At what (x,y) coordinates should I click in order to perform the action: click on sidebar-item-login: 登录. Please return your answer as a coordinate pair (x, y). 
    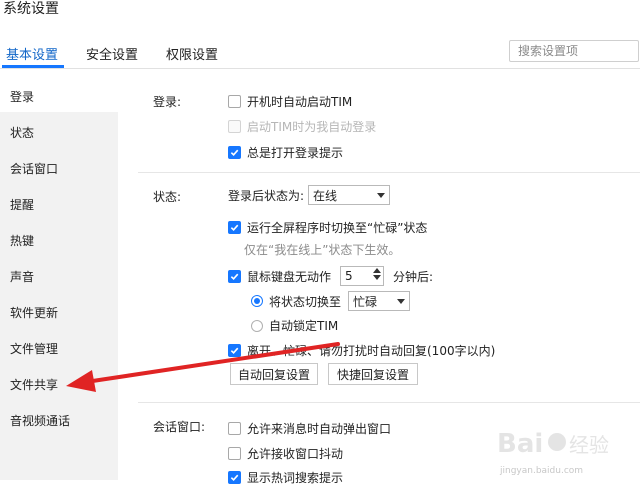
    Looking at the image, I should click on (22, 96).